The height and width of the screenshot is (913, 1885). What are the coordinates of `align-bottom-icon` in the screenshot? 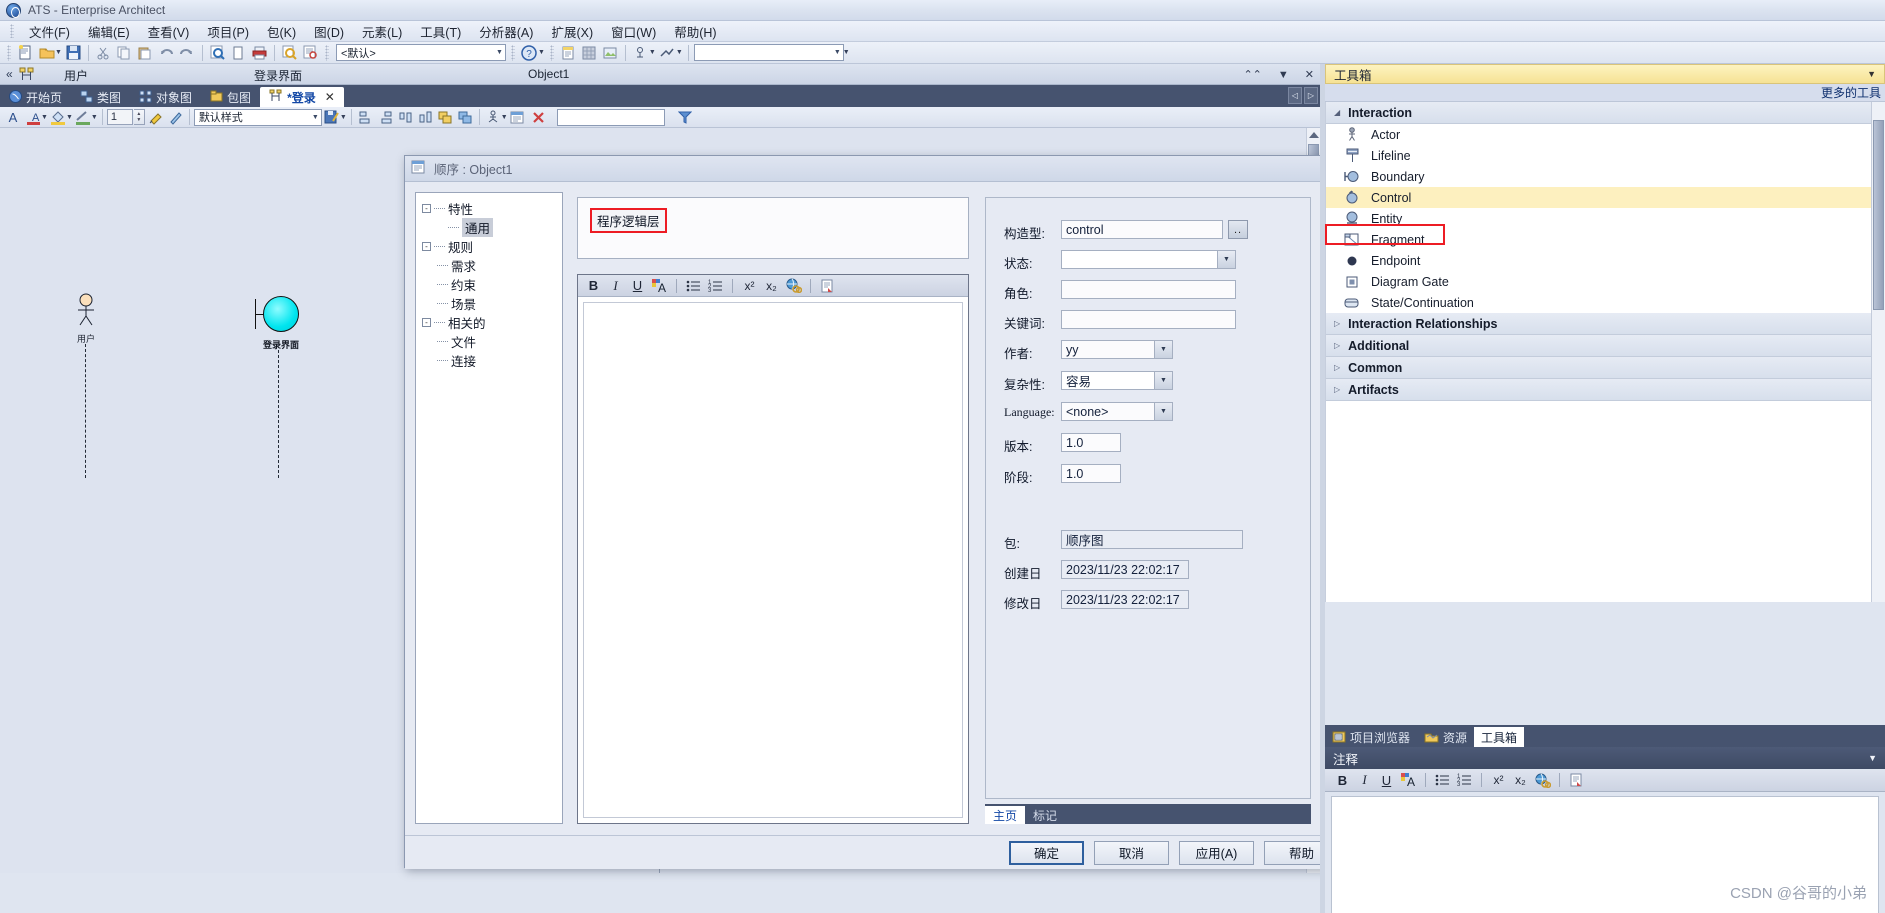 It's located at (425, 117).